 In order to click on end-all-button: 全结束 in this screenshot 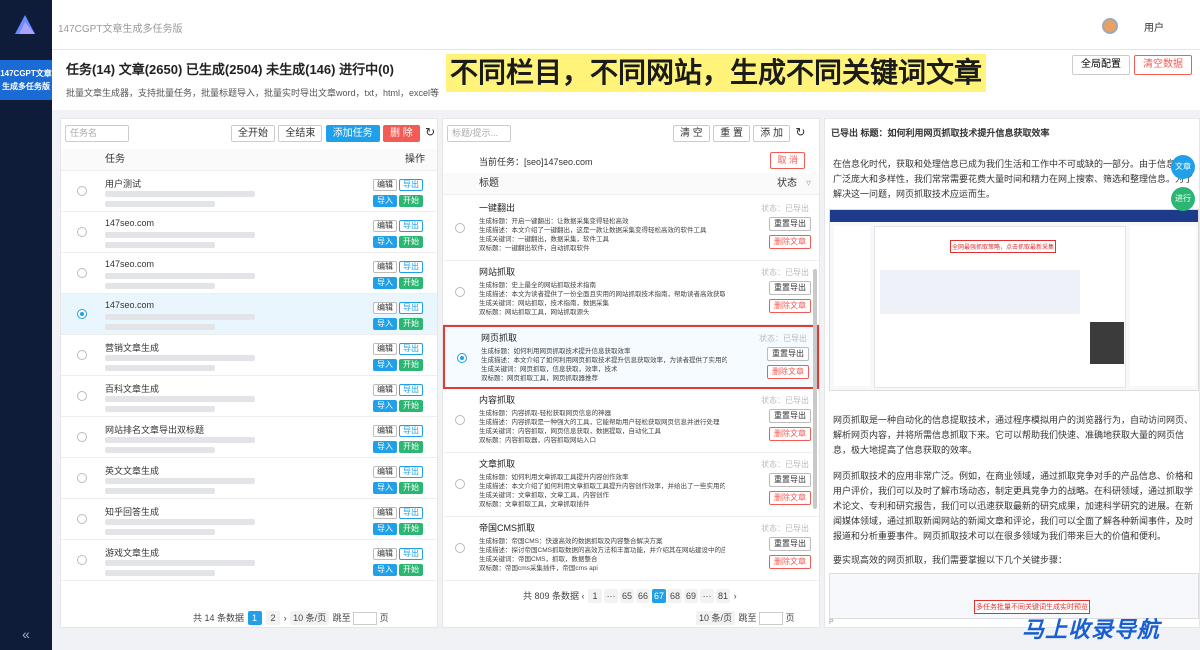, I will do `click(300, 133)`.